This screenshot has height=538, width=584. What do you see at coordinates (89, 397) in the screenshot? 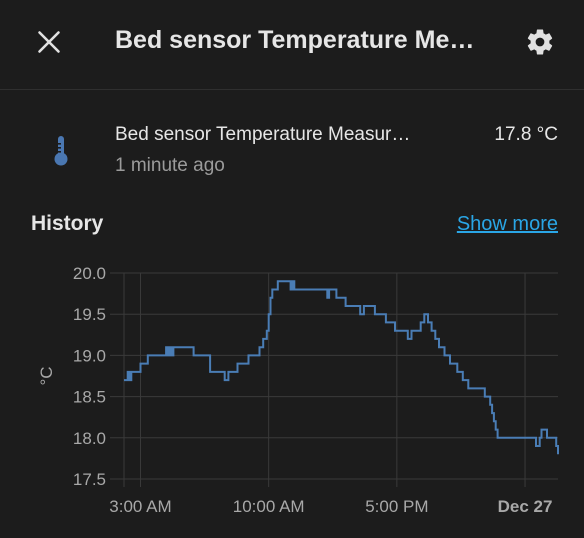
I see `y-tick-label: 18.5` at bounding box center [89, 397].